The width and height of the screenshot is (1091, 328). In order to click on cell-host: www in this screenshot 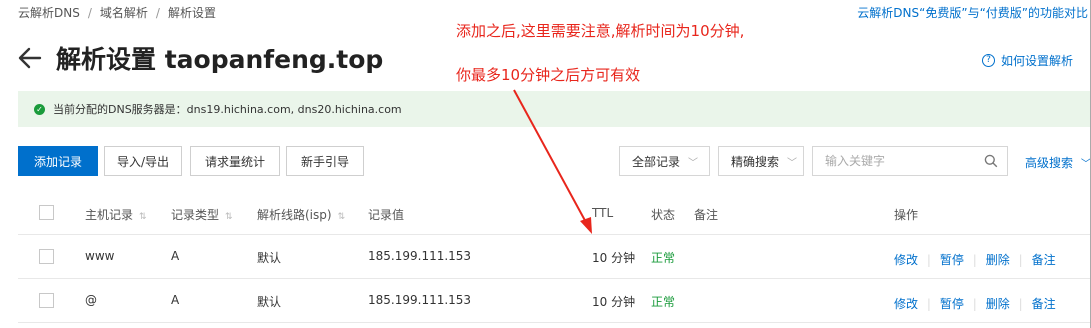, I will do `click(100, 256)`.